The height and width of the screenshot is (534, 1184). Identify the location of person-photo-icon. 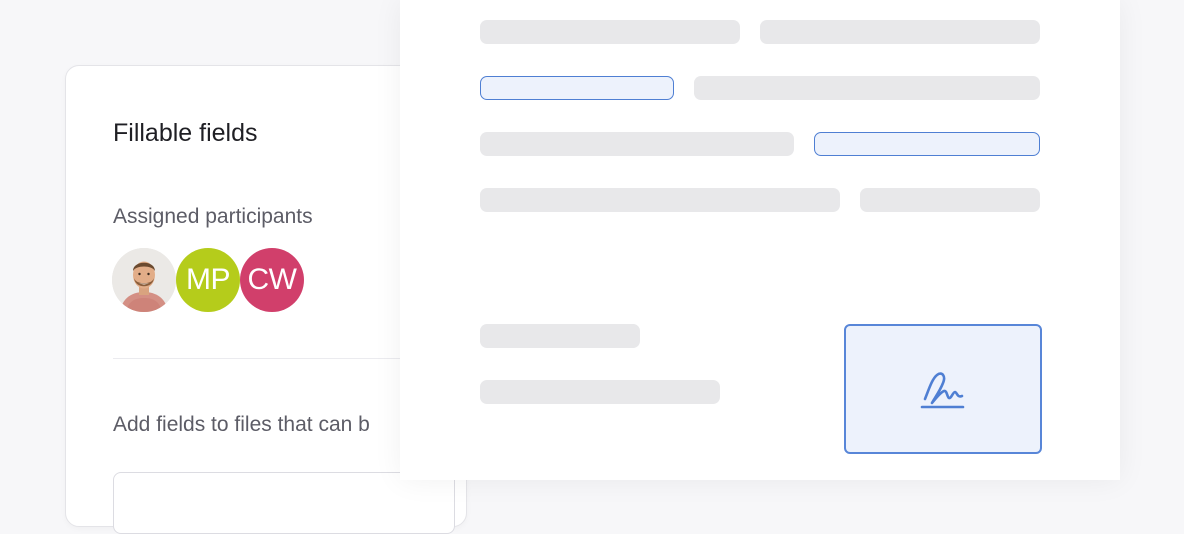
(144, 280).